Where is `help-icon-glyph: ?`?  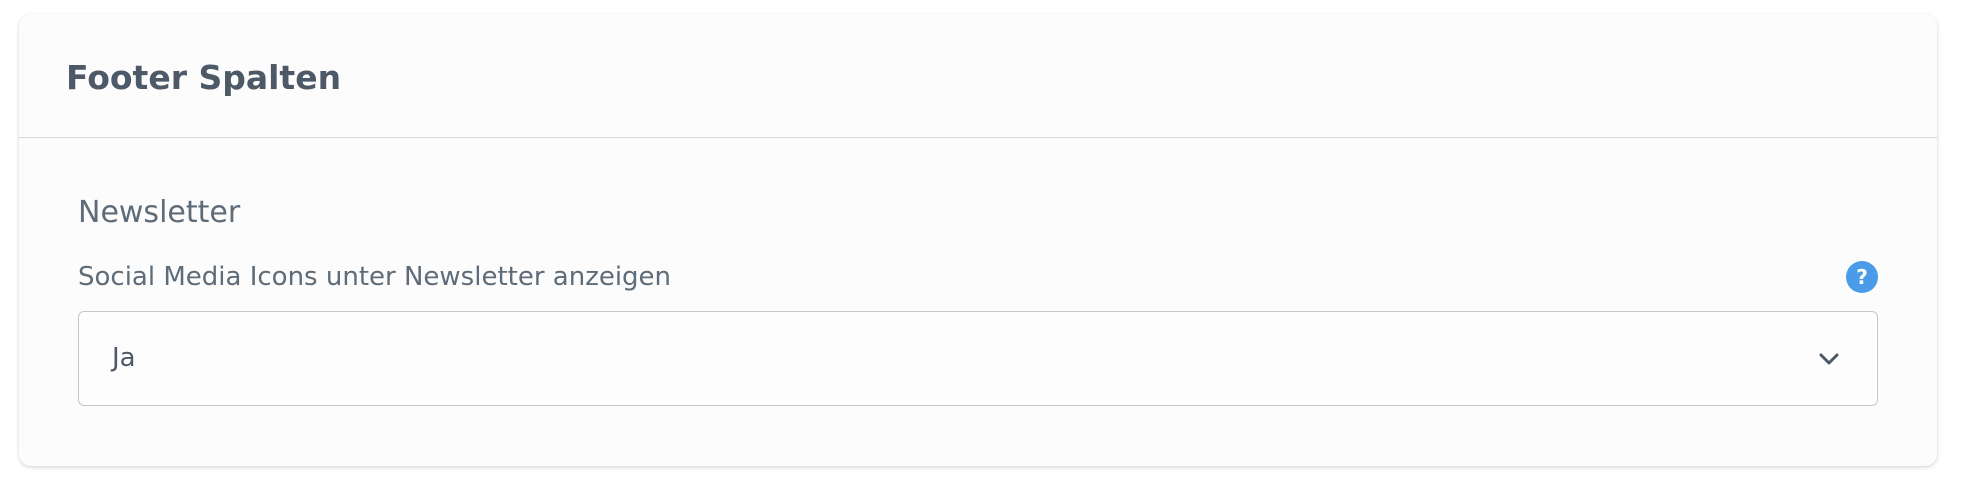
help-icon-glyph: ? is located at coordinates (1862, 277).